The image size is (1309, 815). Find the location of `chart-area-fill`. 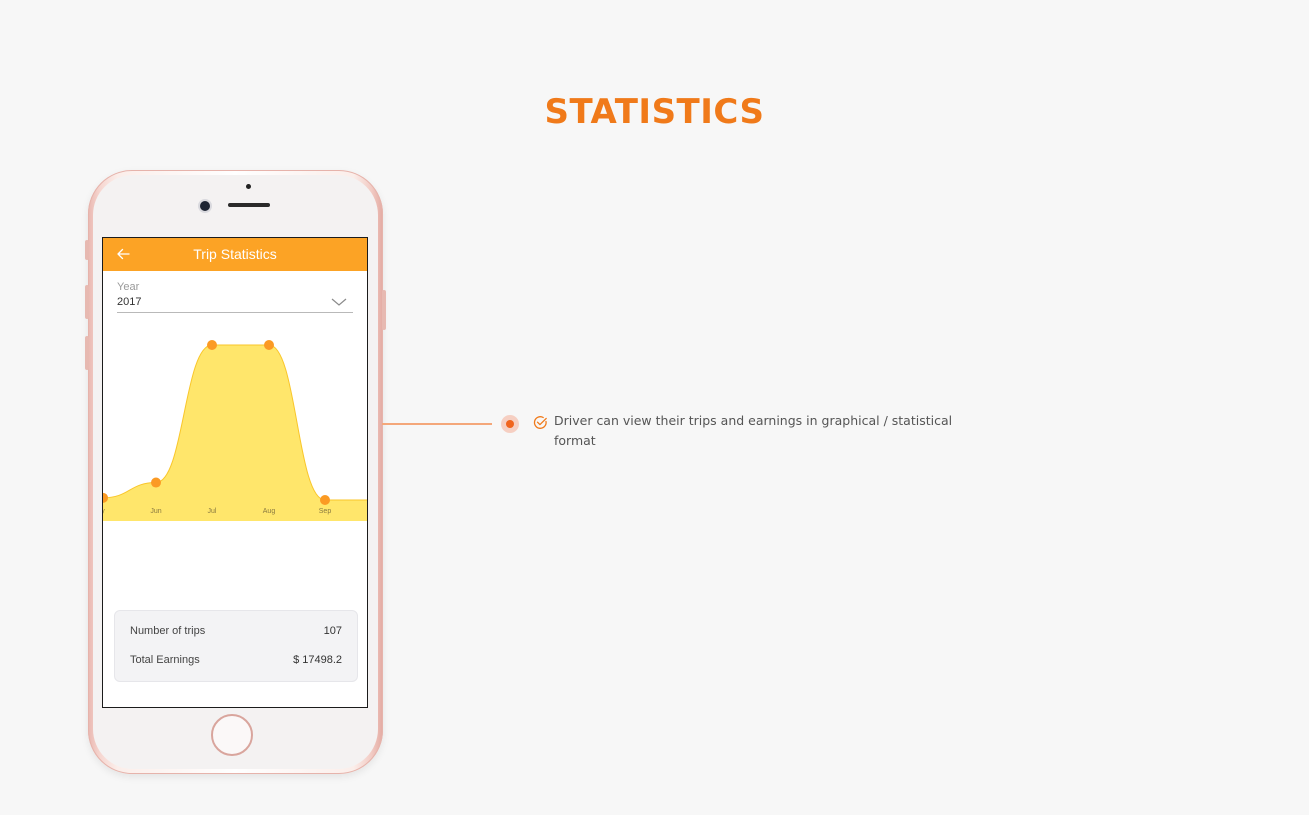

chart-area-fill is located at coordinates (235, 433).